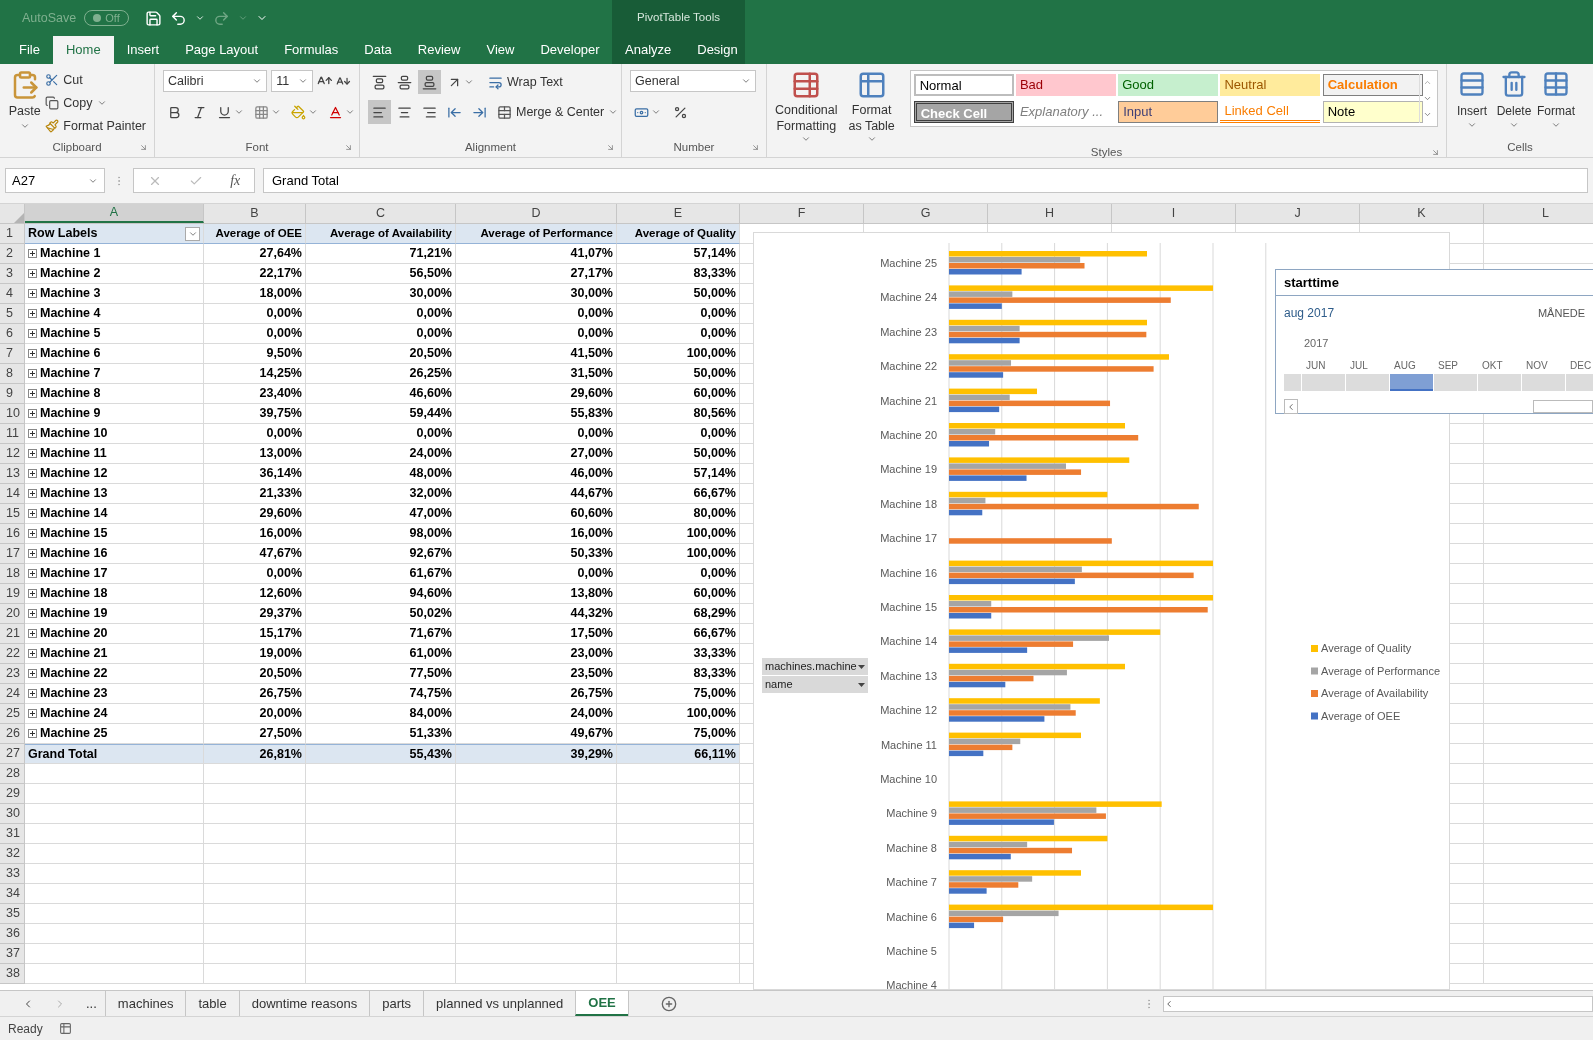  What do you see at coordinates (815, 666) in the screenshot?
I see `field-button: machines.machine` at bounding box center [815, 666].